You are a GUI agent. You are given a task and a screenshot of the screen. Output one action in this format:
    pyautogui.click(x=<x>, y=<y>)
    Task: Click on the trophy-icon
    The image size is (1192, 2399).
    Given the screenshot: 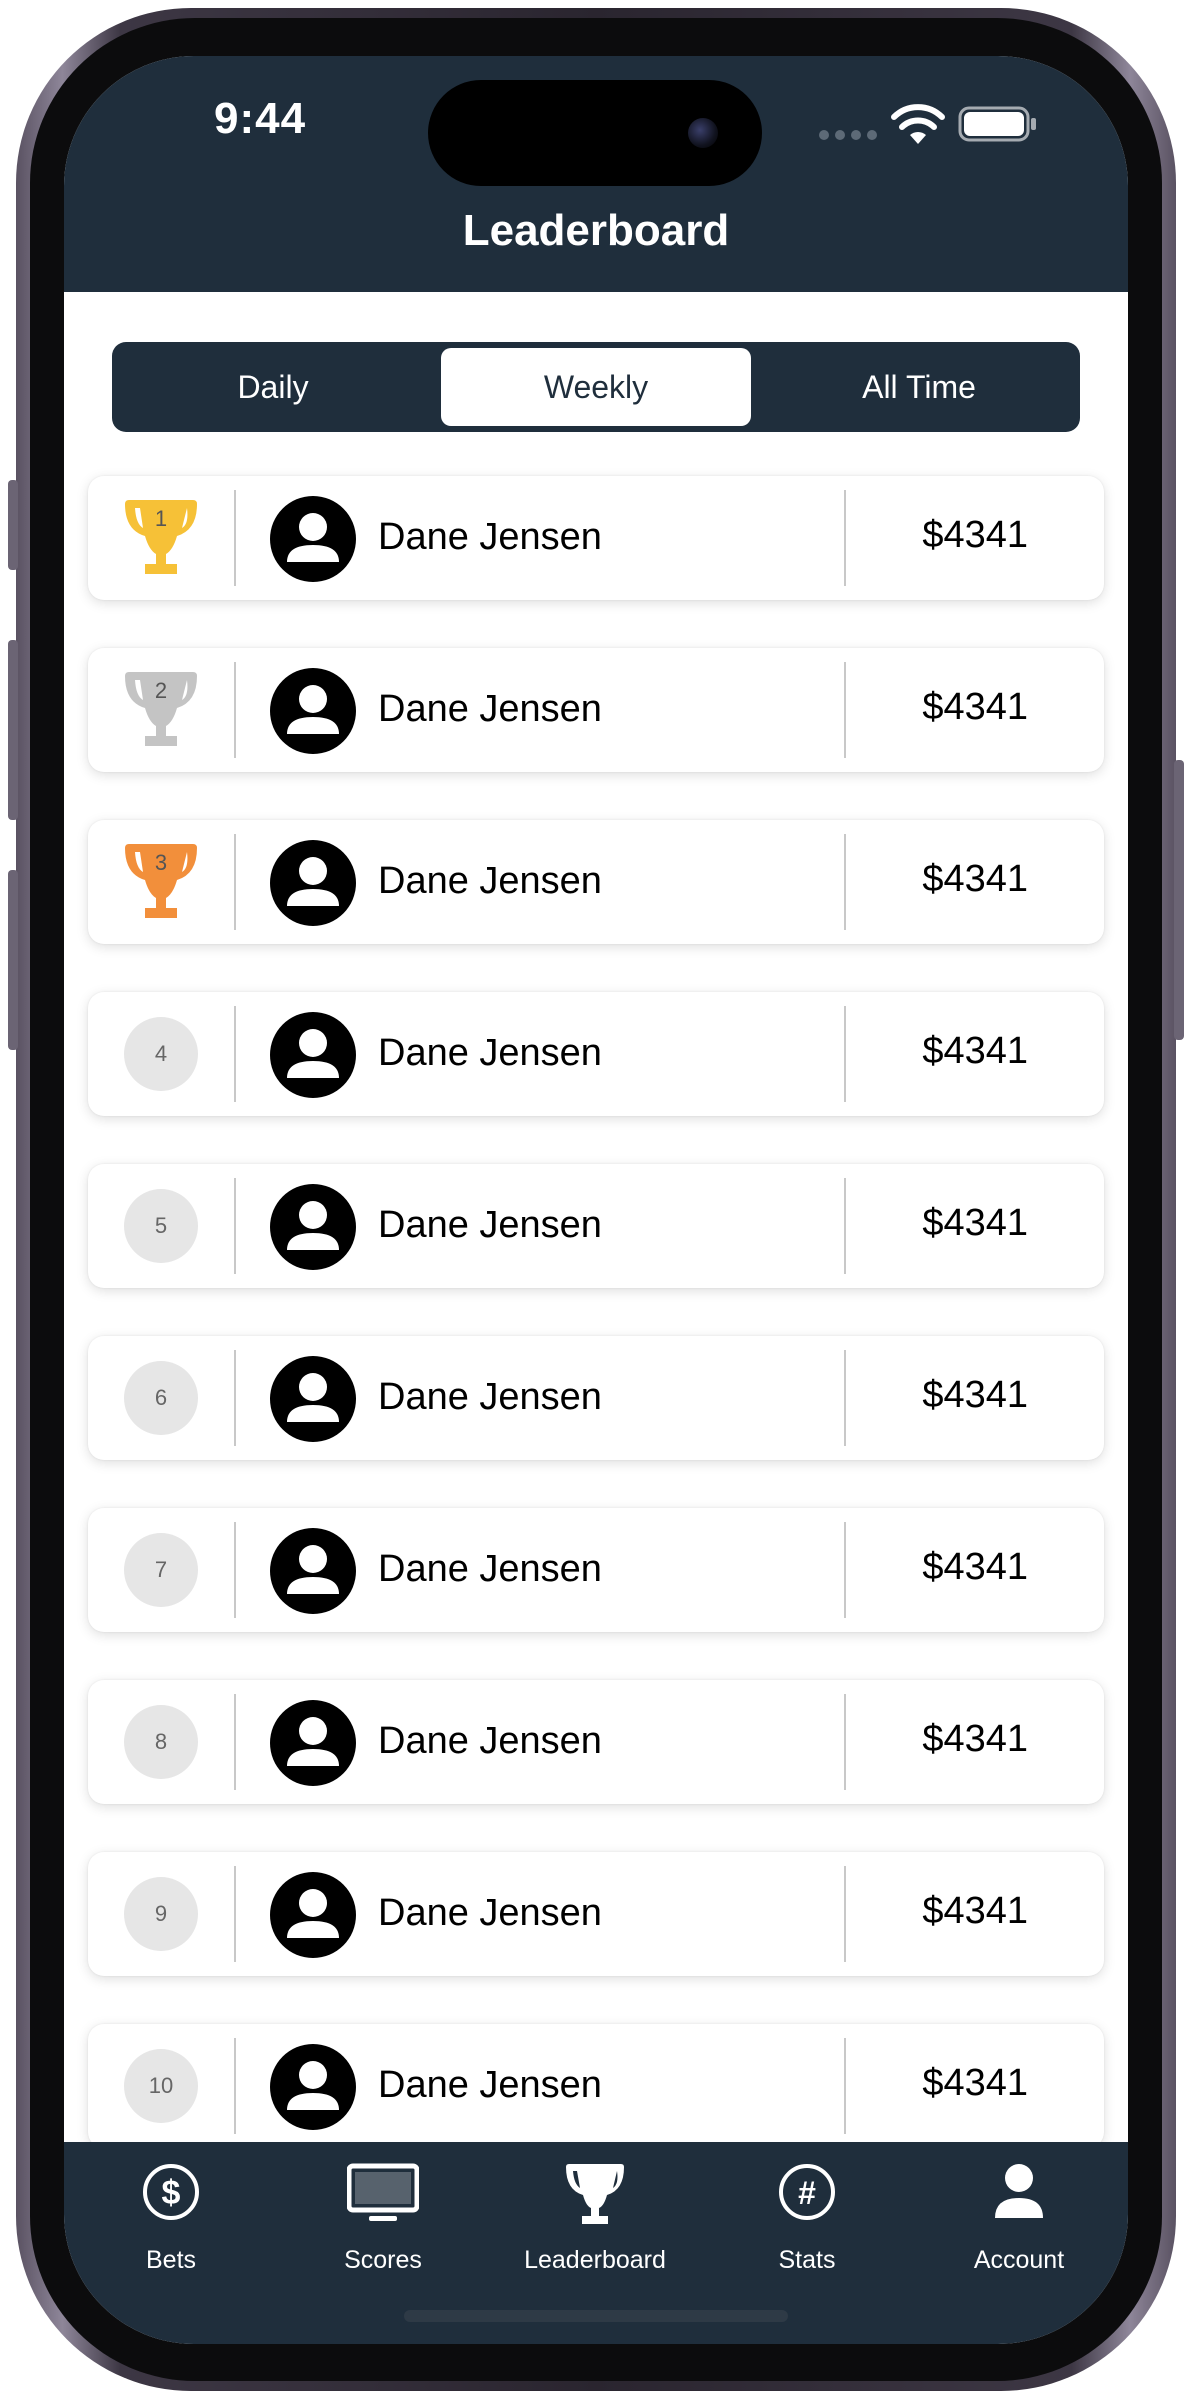 What is the action you would take?
    pyautogui.click(x=595, y=2194)
    